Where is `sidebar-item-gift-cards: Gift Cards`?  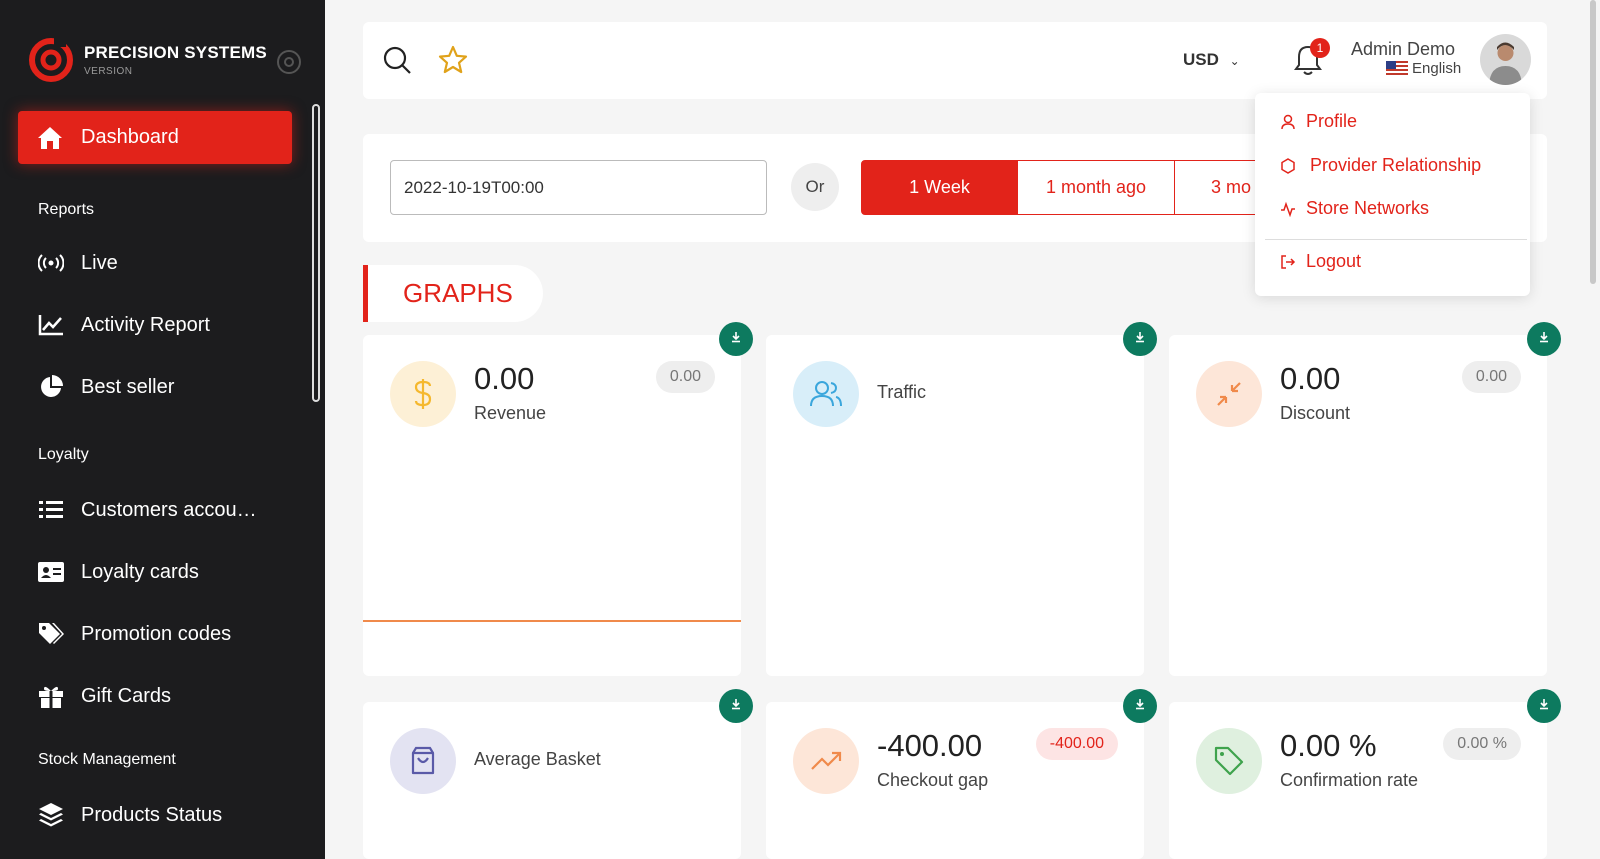 sidebar-item-gift-cards: Gift Cards is located at coordinates (104, 696).